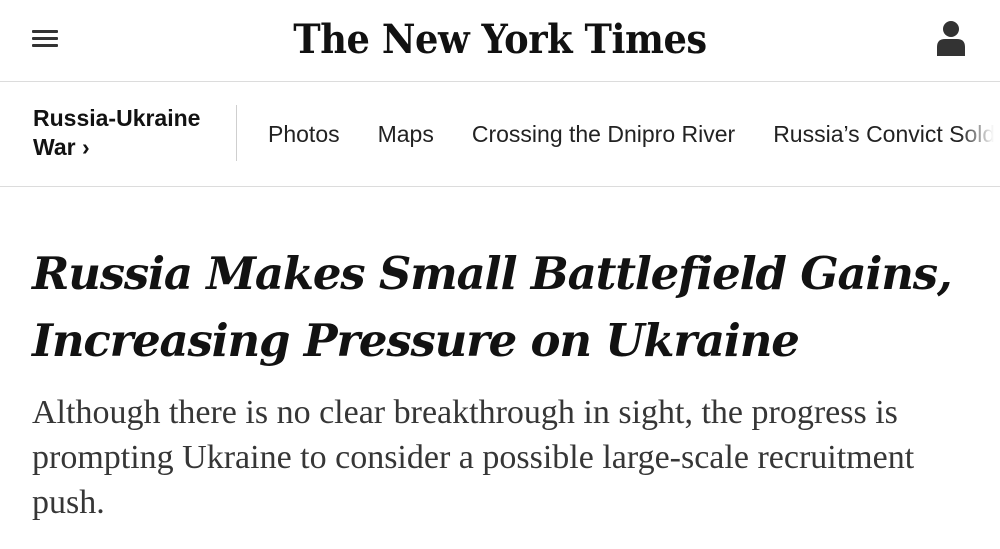 The width and height of the screenshot is (1000, 549). I want to click on nav-link-crossing-dnipro: Crossing the Dnipro River, so click(603, 134).